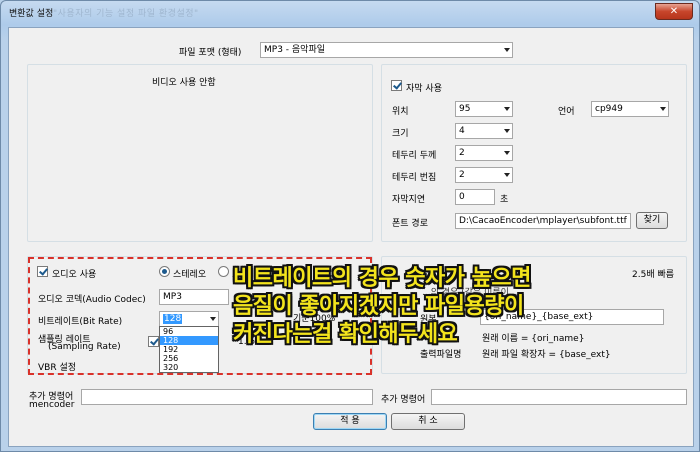  I want to click on orig-name-hint: 원래 이름 = {ori_name}, so click(533, 339).